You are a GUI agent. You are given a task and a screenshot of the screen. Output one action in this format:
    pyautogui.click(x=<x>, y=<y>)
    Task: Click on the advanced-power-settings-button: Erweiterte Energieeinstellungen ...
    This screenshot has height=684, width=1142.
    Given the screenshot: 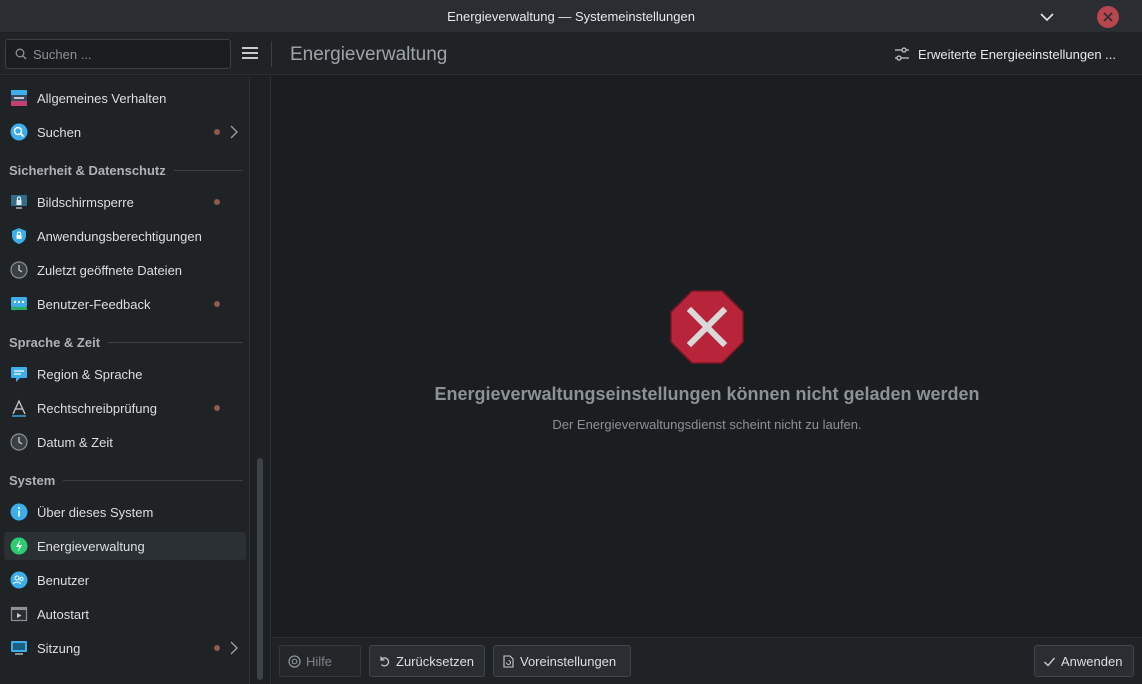 What is the action you would take?
    pyautogui.click(x=1007, y=54)
    